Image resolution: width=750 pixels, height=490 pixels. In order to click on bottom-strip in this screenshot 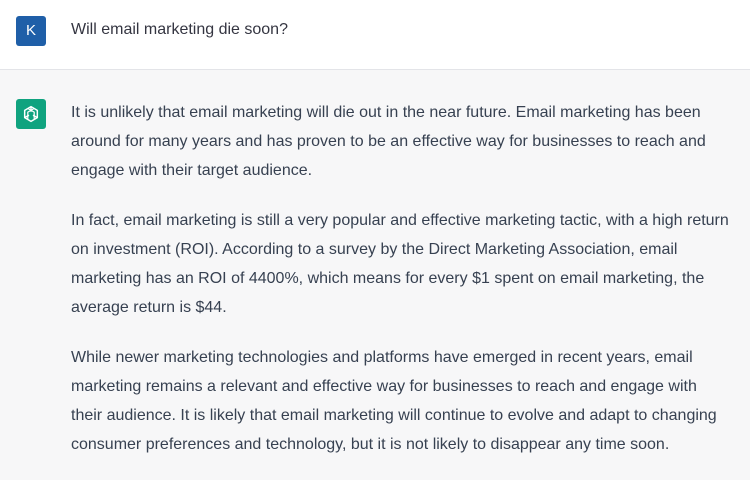, I will do `click(375, 485)`.